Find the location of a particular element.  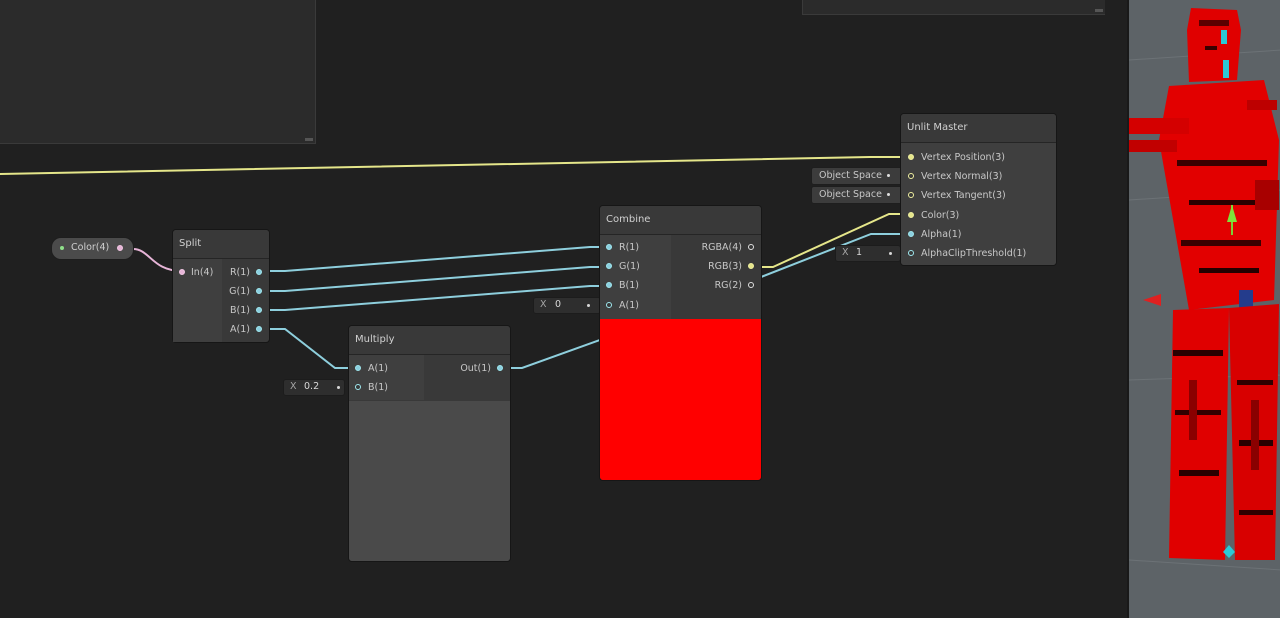

split-output-r: R(1) is located at coordinates (242, 272).